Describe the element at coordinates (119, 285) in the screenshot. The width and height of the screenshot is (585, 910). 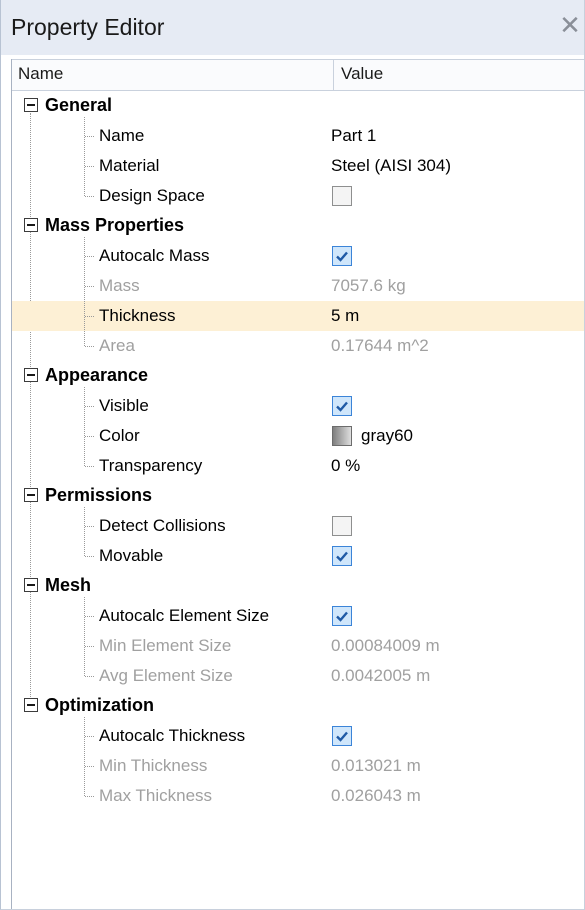
I see `property-label: Mass` at that location.